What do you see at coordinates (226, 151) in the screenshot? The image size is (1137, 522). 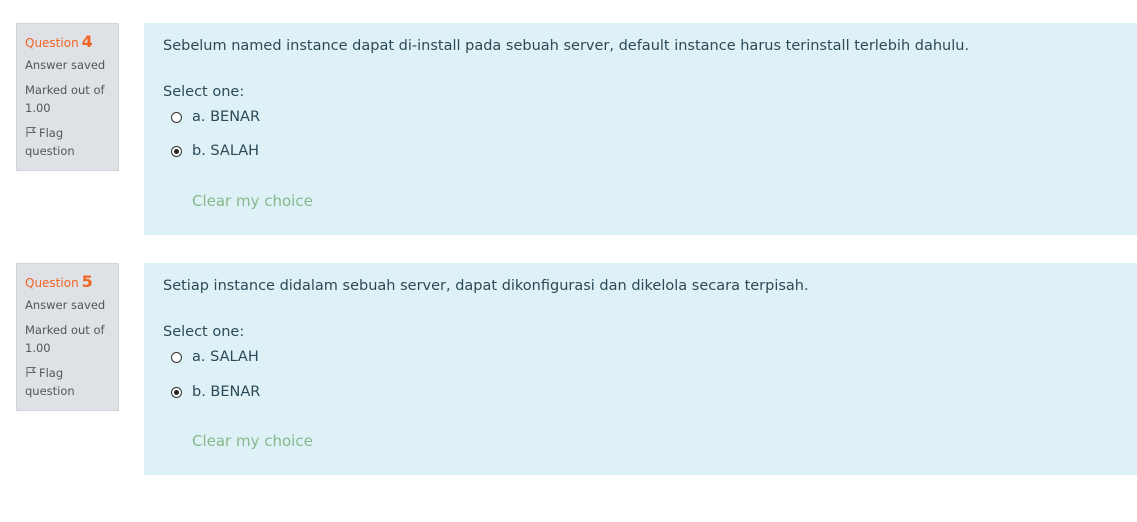 I see `answer-option-label: b. SALAH` at bounding box center [226, 151].